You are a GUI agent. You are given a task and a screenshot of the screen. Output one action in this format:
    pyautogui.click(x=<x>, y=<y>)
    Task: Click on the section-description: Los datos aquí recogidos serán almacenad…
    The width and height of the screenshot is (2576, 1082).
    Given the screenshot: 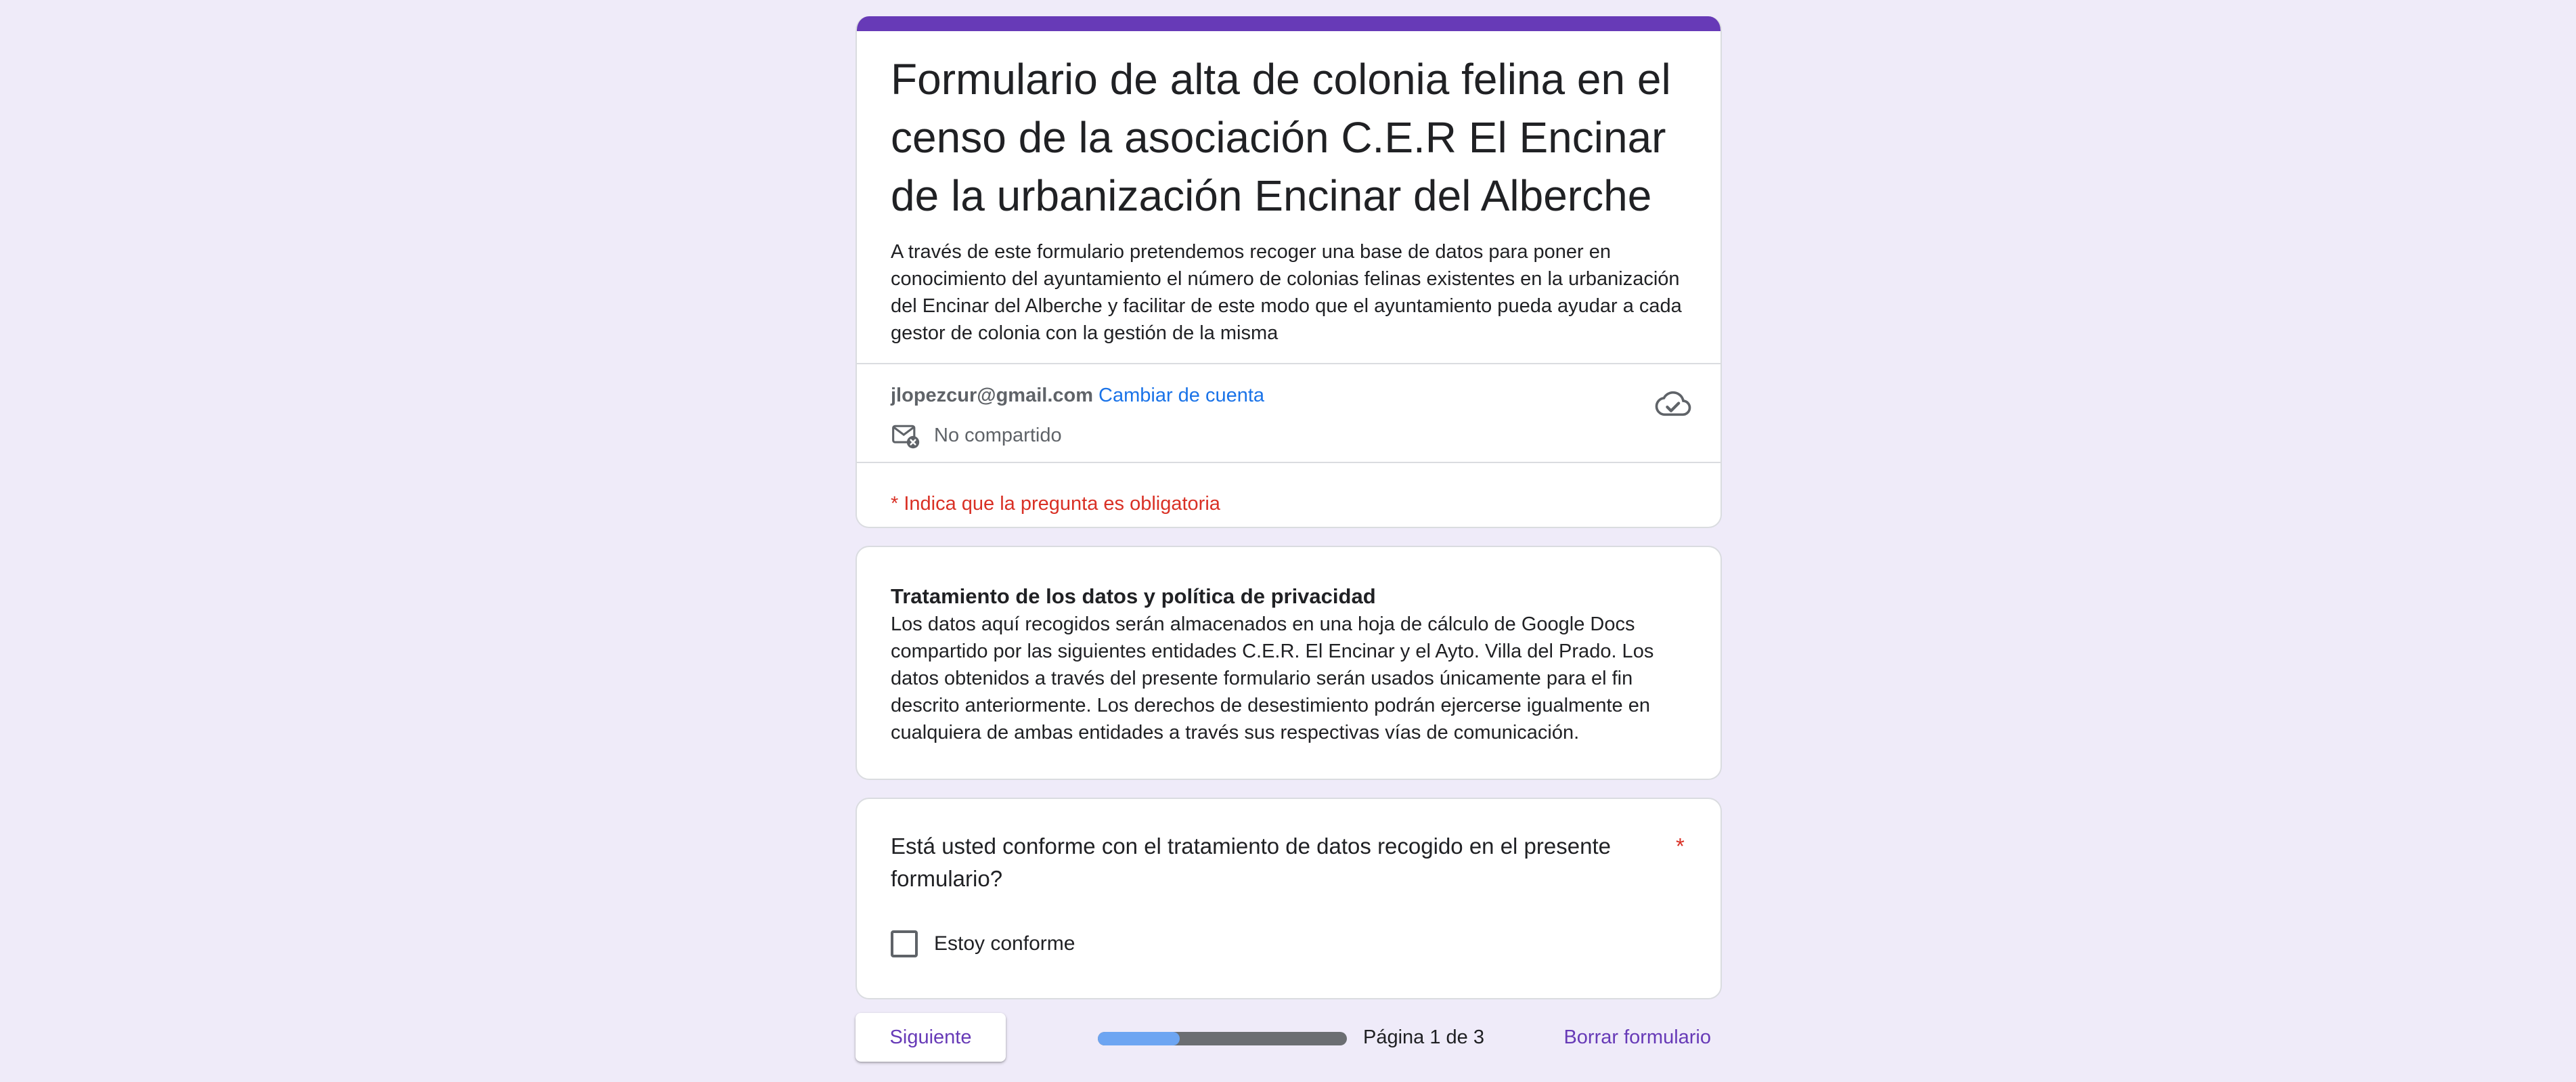 What is the action you would take?
    pyautogui.click(x=1272, y=678)
    